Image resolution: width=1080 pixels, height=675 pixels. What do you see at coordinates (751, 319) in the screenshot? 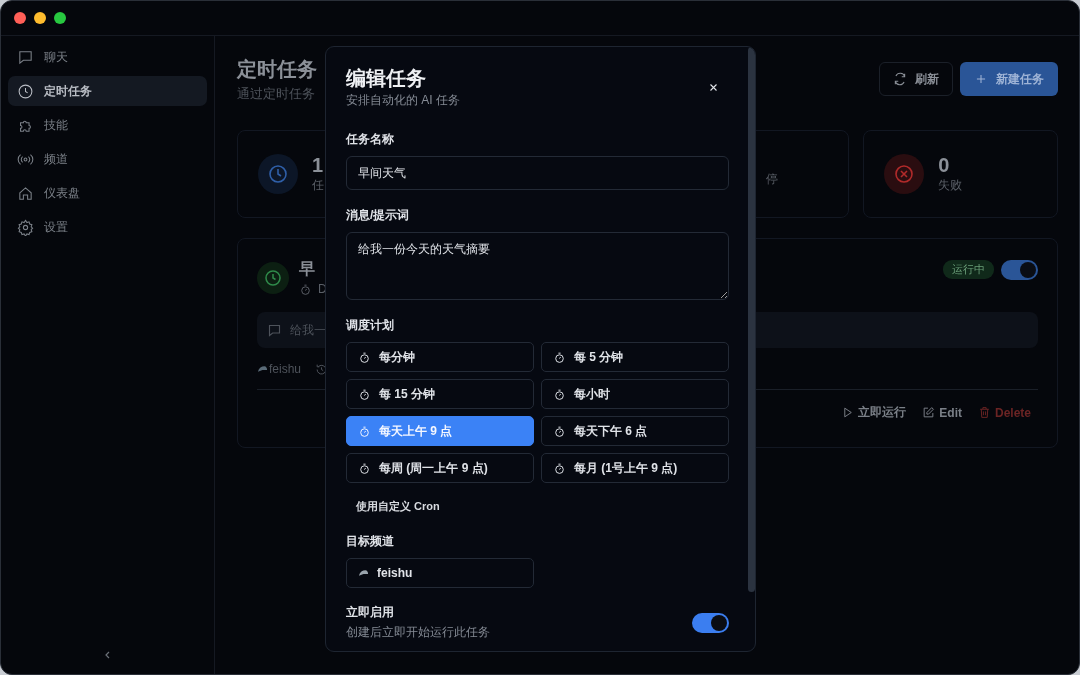
I see `scrollbar` at bounding box center [751, 319].